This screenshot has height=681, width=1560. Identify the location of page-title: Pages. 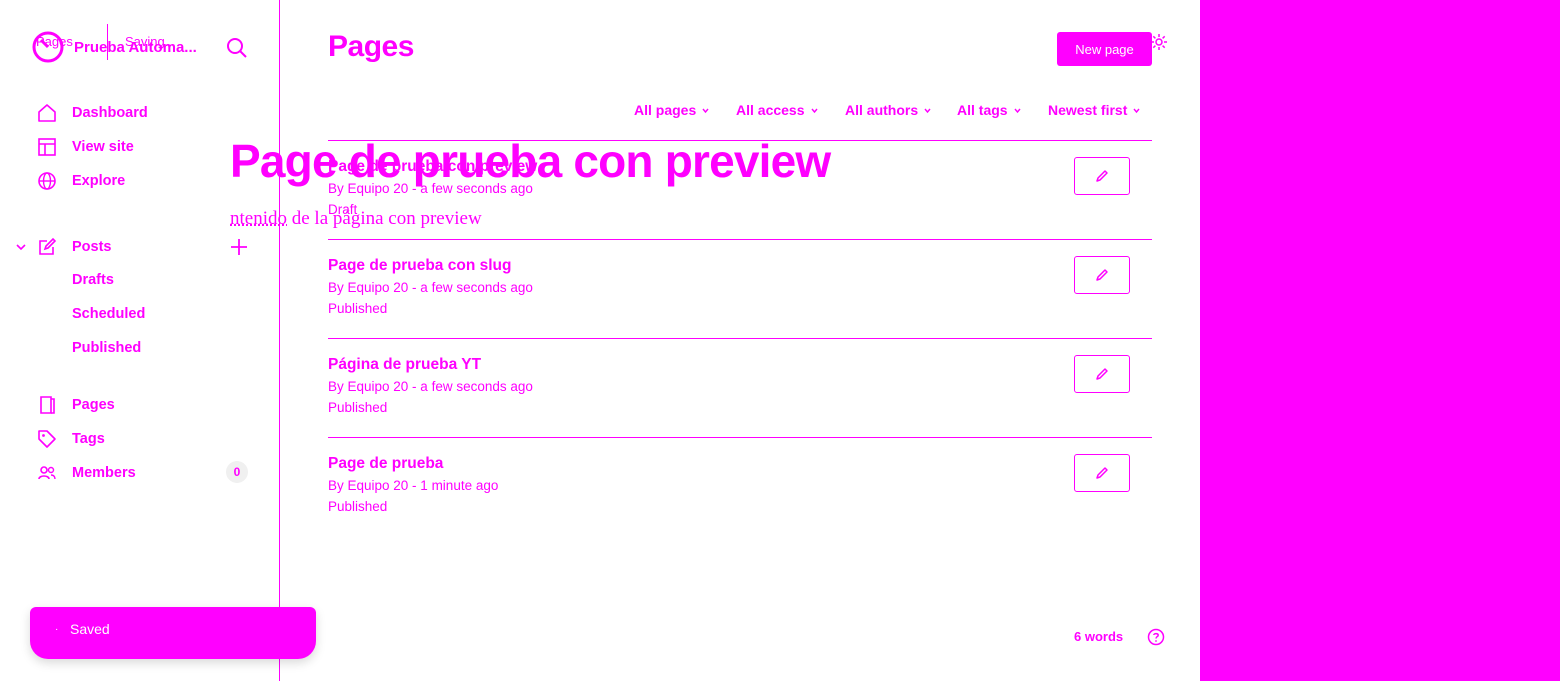
(371, 46).